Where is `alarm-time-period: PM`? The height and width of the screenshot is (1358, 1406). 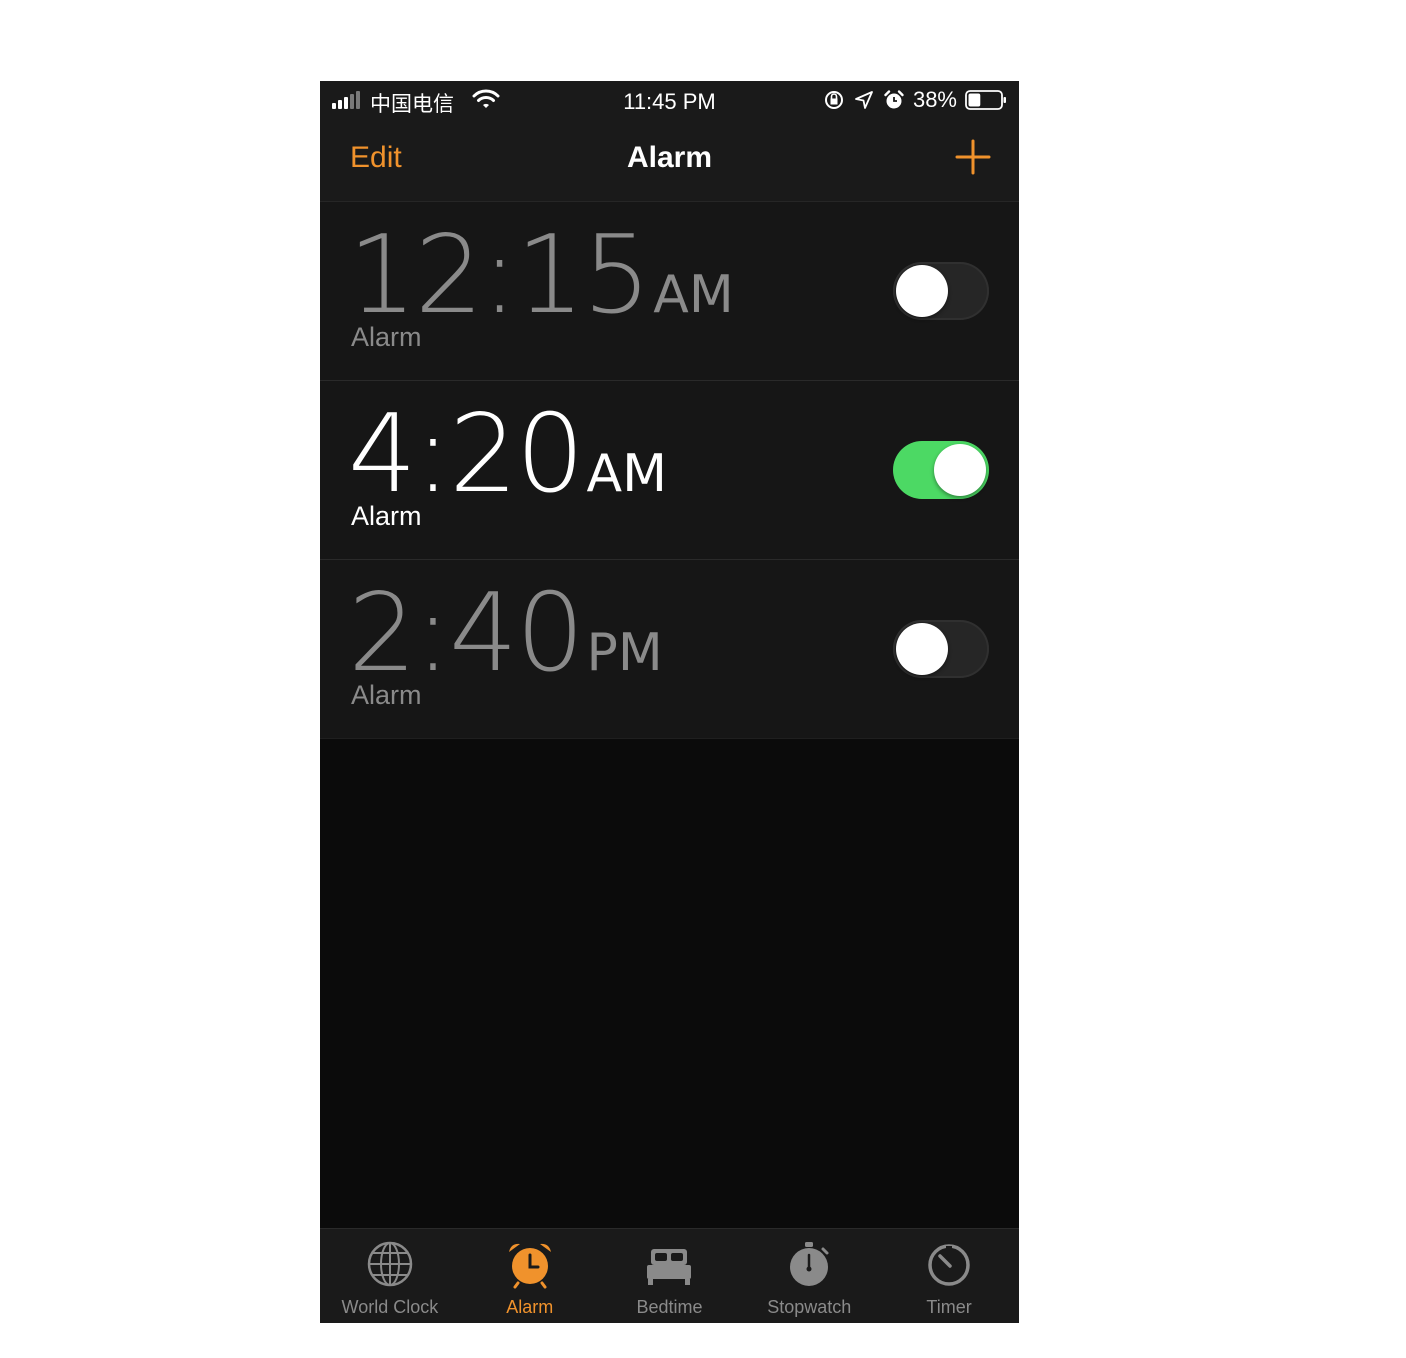 alarm-time-period: PM is located at coordinates (624, 653).